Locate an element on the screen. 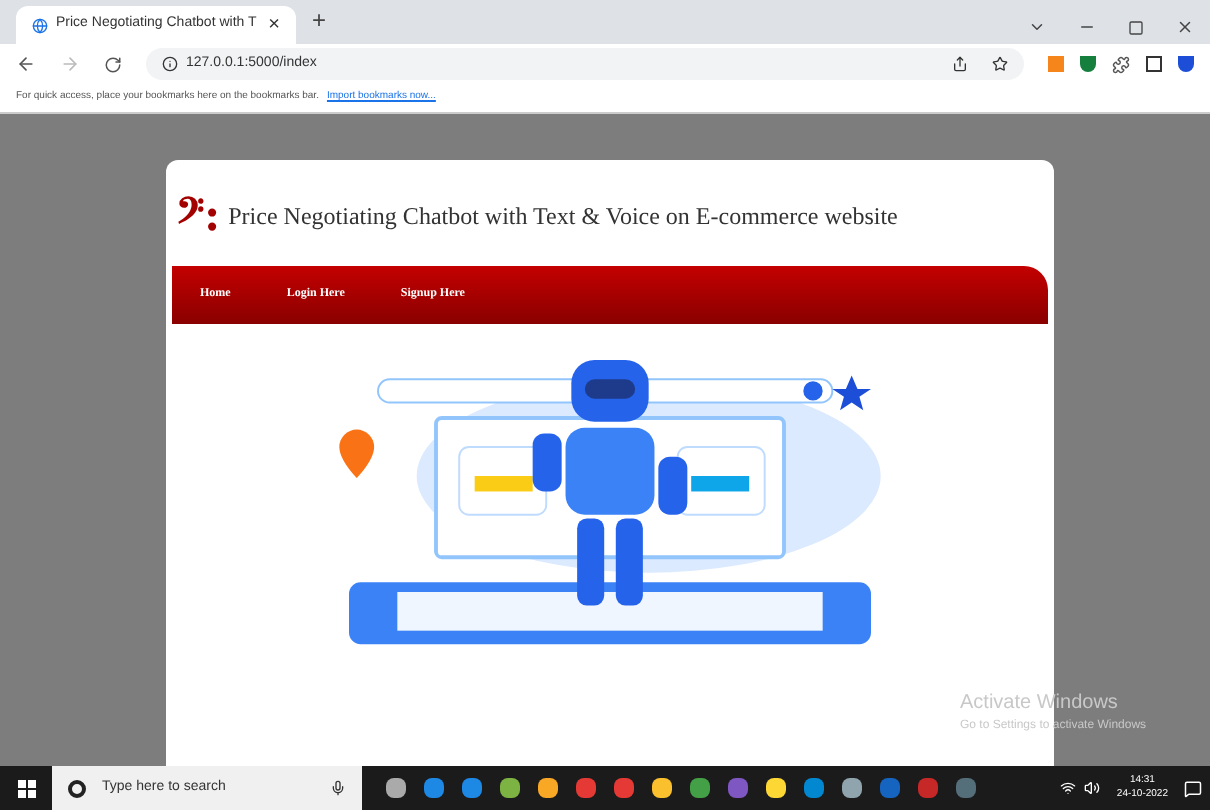 This screenshot has width=1210, height=810. site-logo: 𝄢: is located at coordinates (198, 216).